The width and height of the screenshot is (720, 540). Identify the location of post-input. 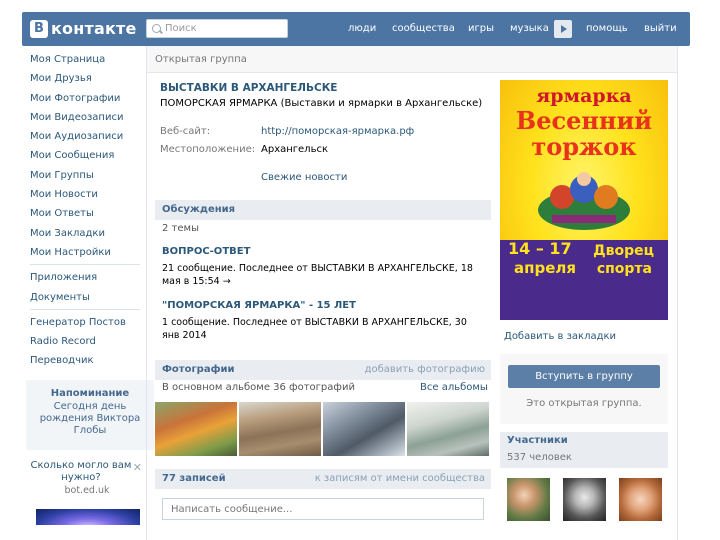
(323, 509).